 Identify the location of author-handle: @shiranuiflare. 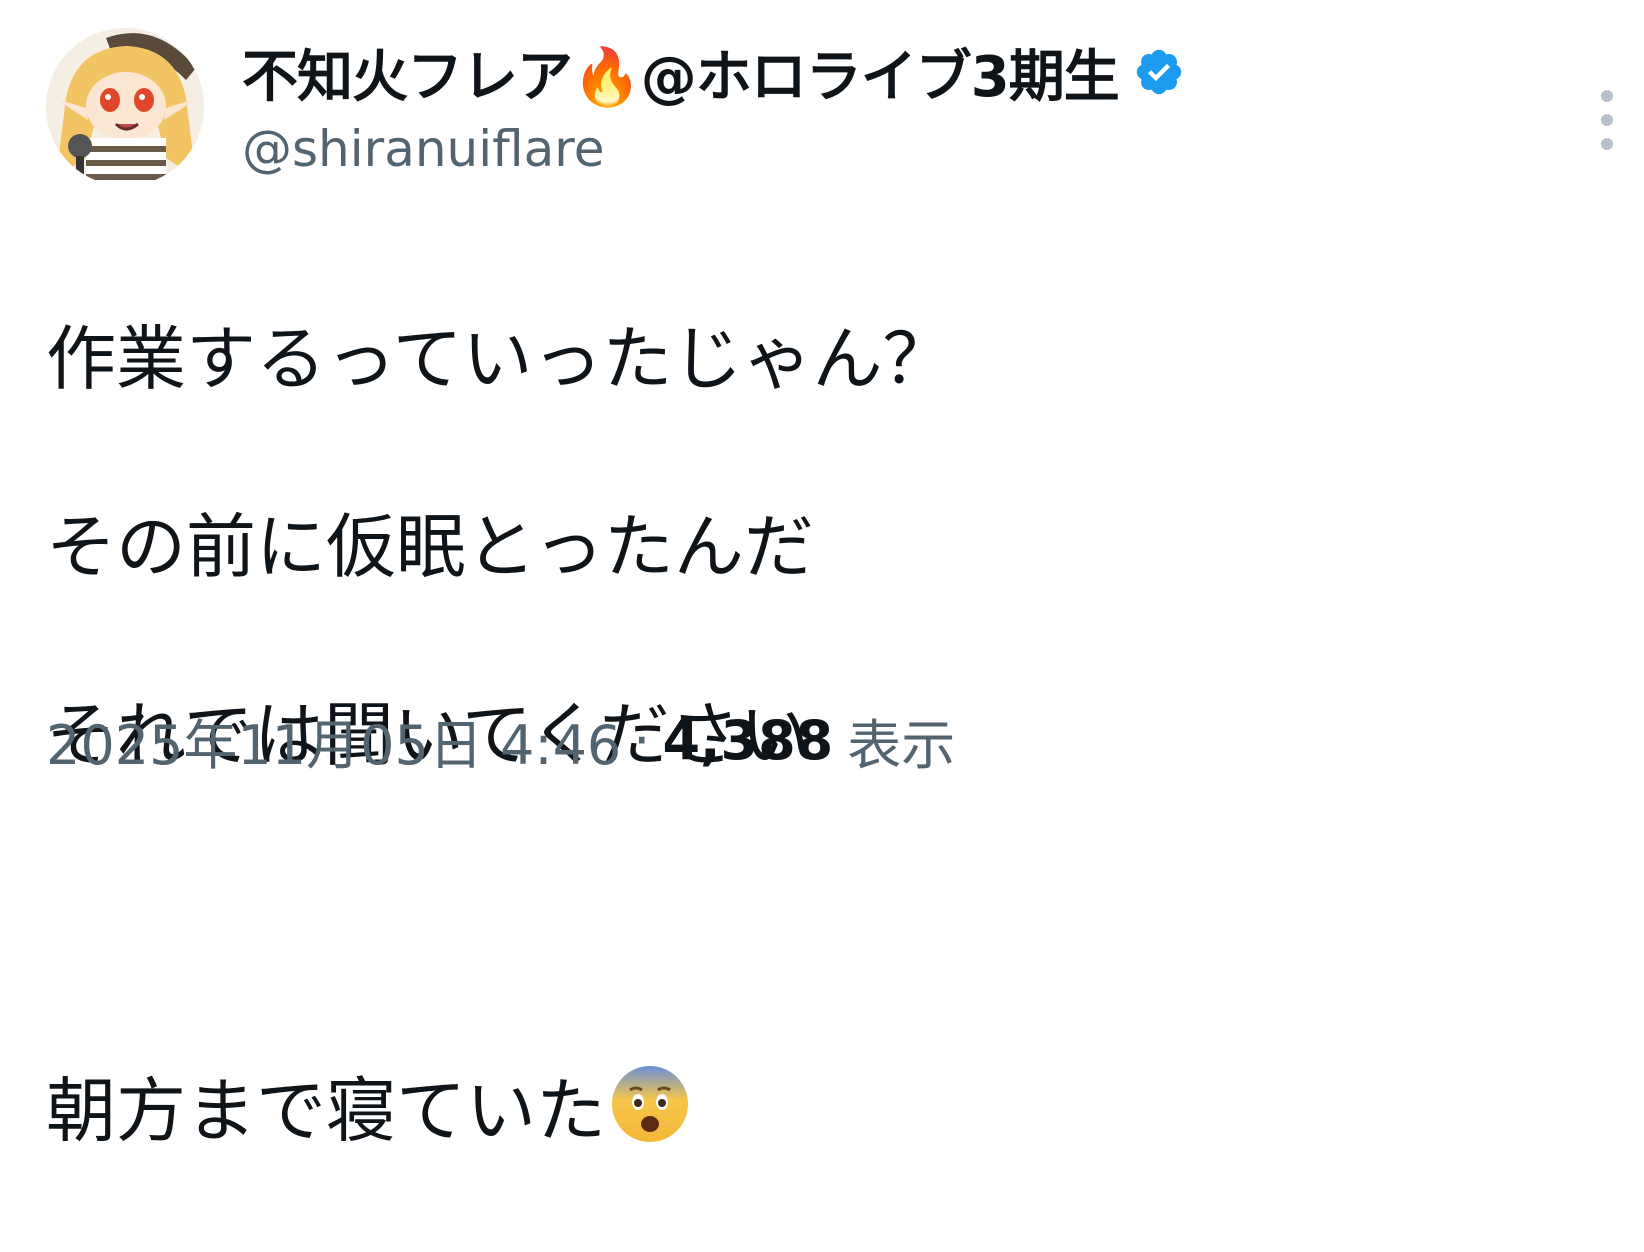
(713, 149).